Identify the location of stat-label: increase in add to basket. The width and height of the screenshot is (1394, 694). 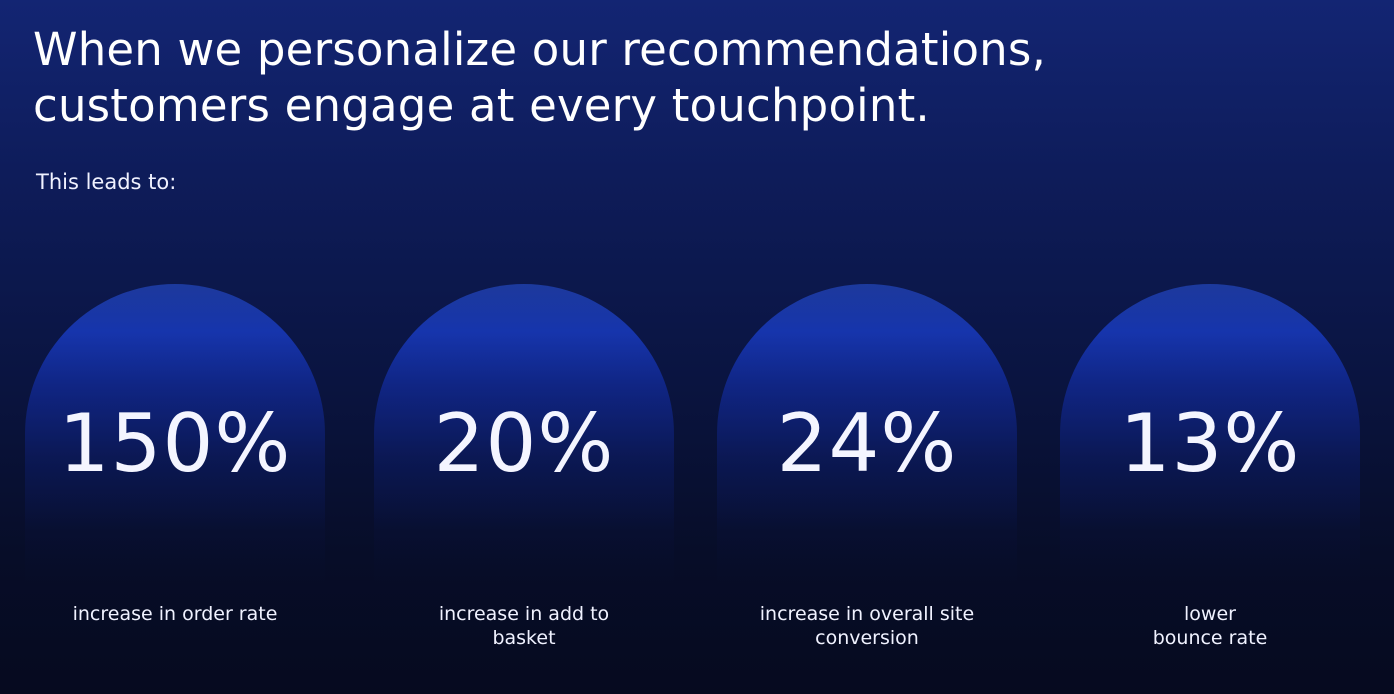
(524, 626).